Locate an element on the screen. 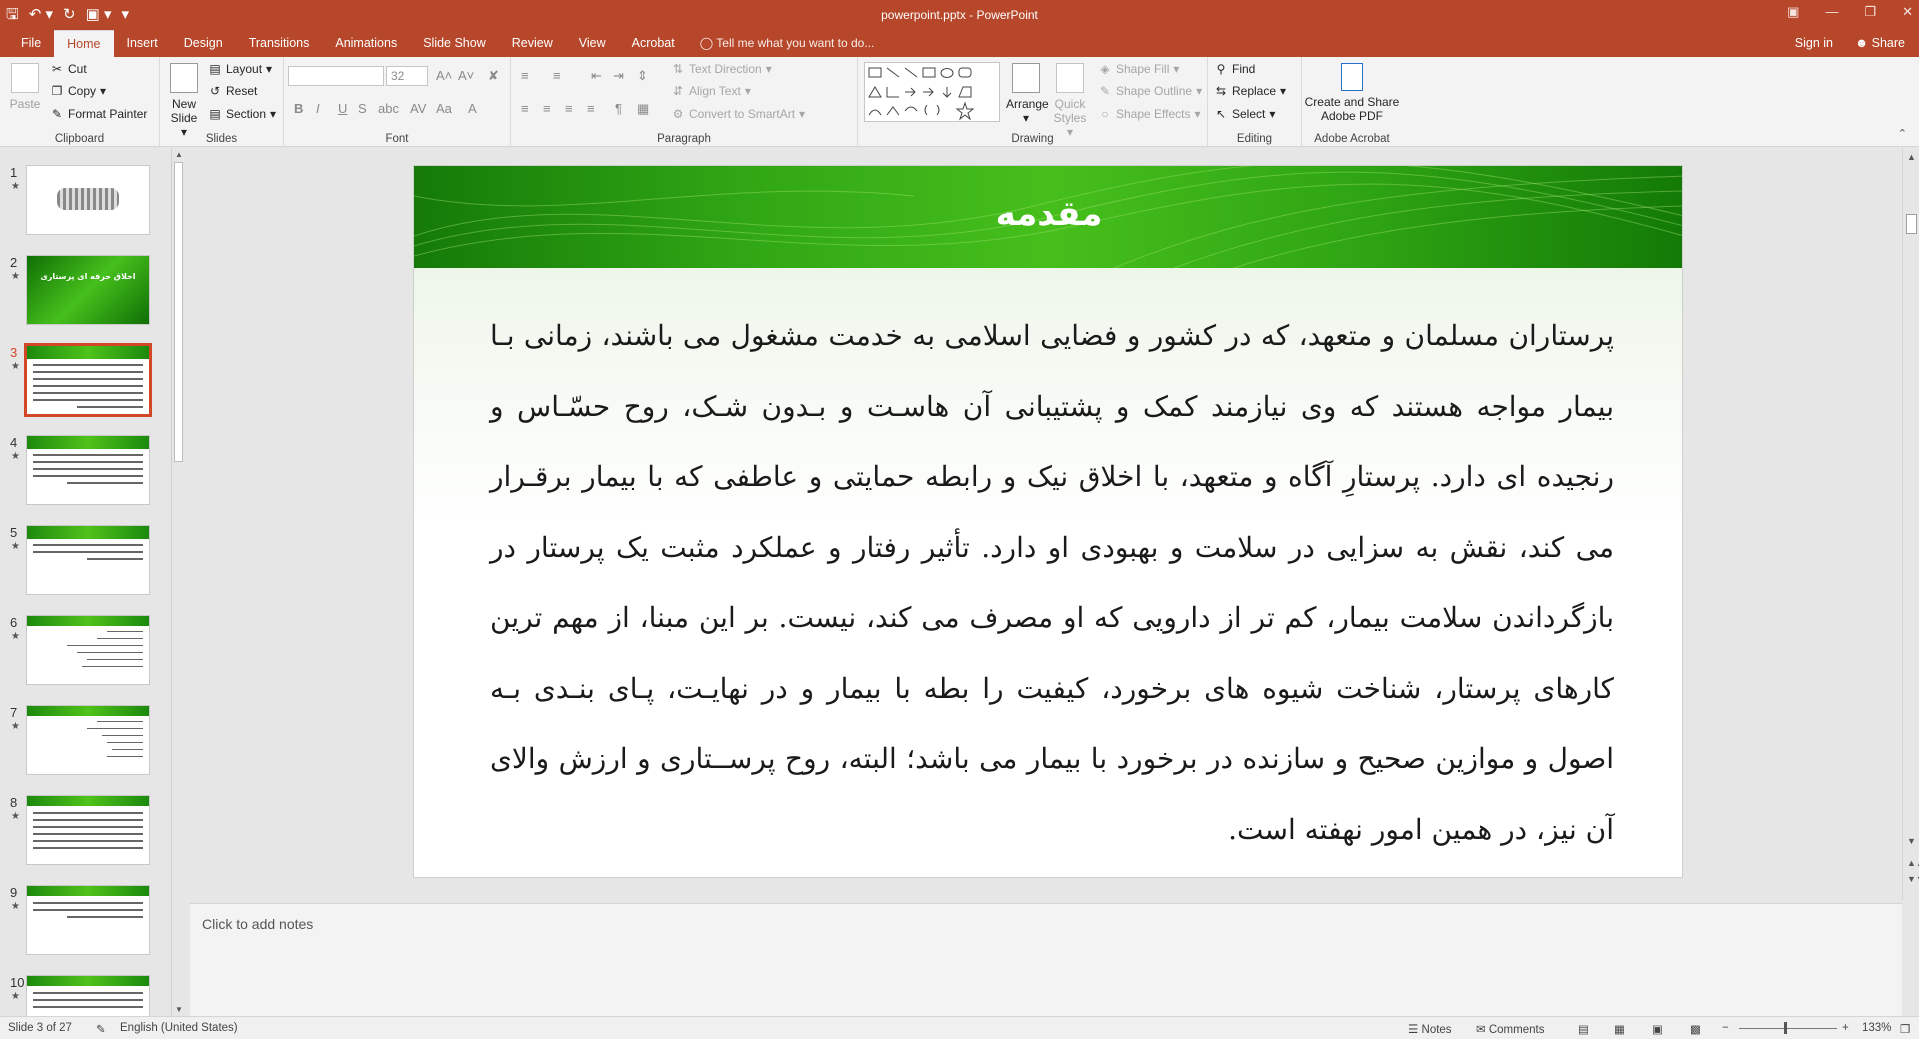  grow-font-icon: A˄ is located at coordinates (444, 75).